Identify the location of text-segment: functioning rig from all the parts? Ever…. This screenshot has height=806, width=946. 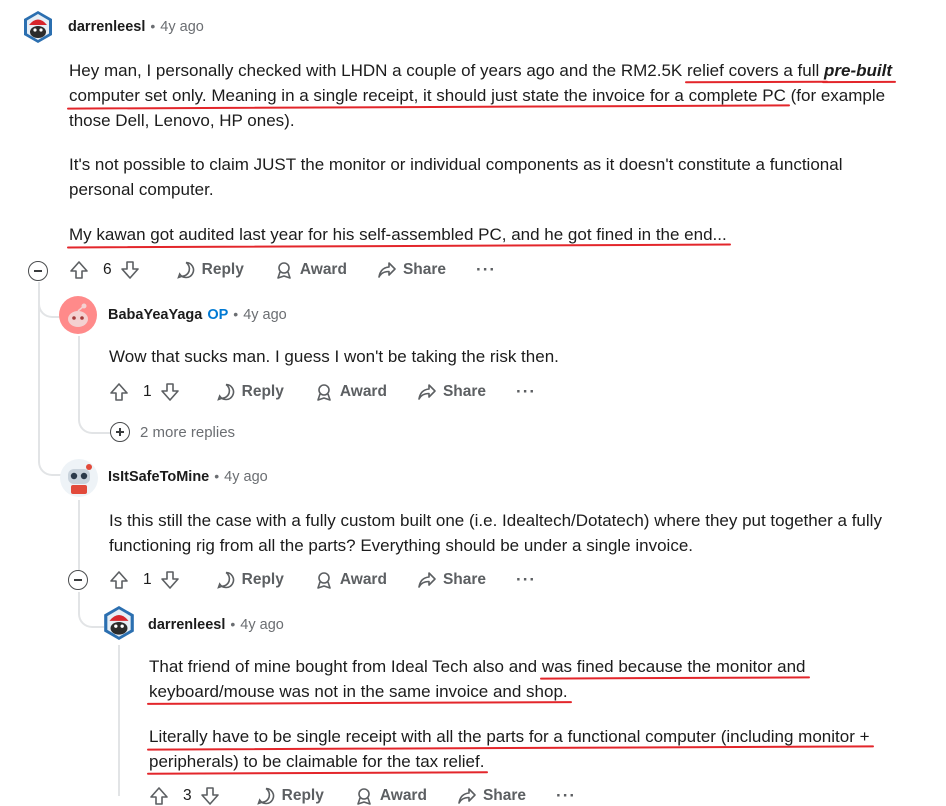
(401, 545).